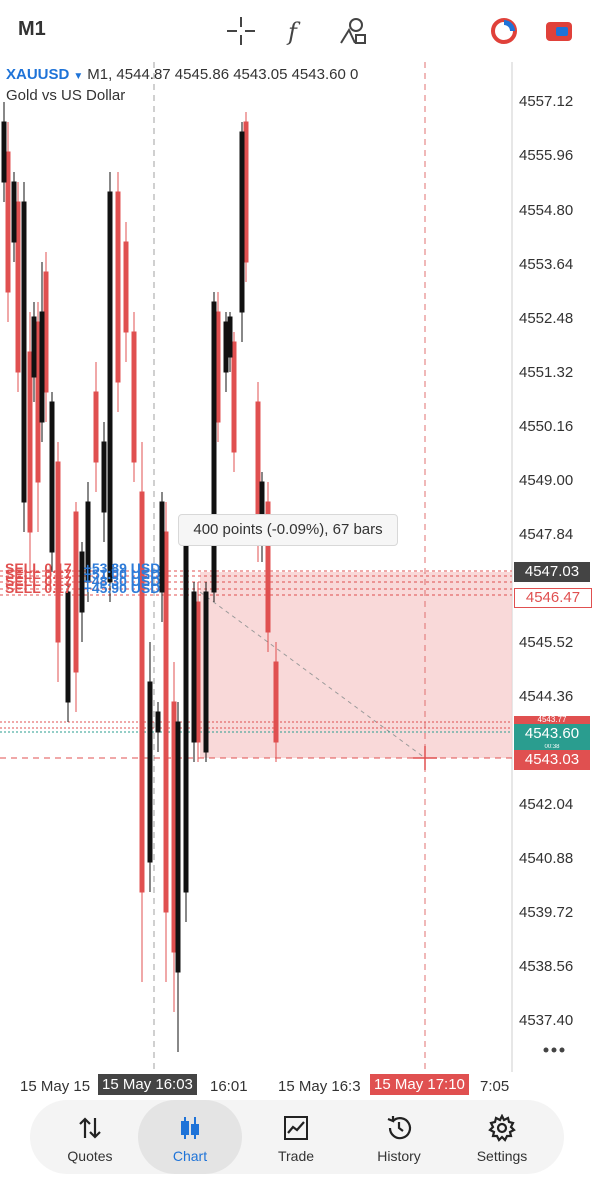  I want to click on nav-settings: Settings, so click(502, 1137).